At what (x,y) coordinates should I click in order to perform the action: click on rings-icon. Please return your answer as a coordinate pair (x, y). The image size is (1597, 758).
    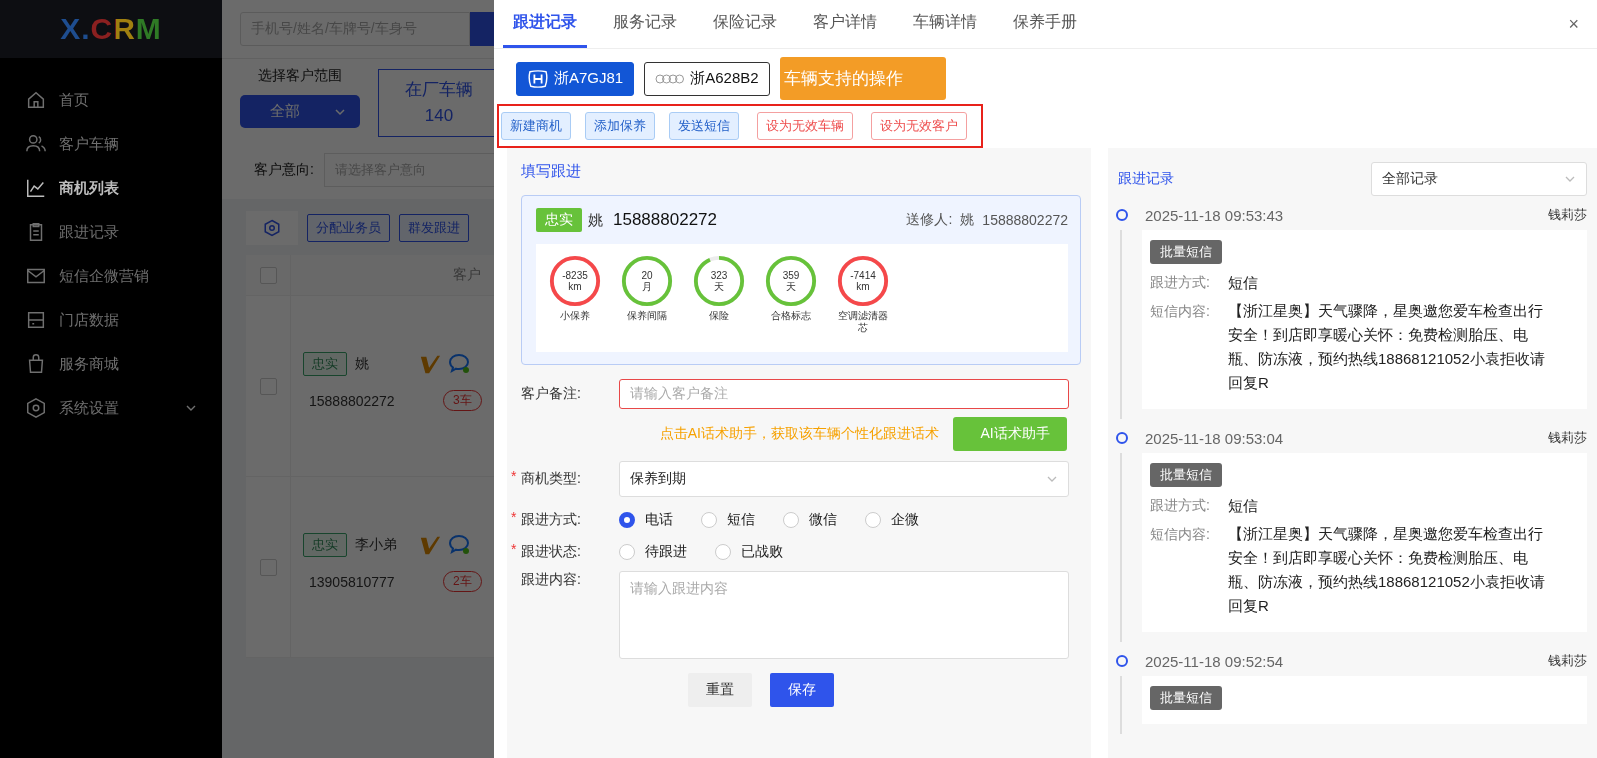
    Looking at the image, I should click on (670, 78).